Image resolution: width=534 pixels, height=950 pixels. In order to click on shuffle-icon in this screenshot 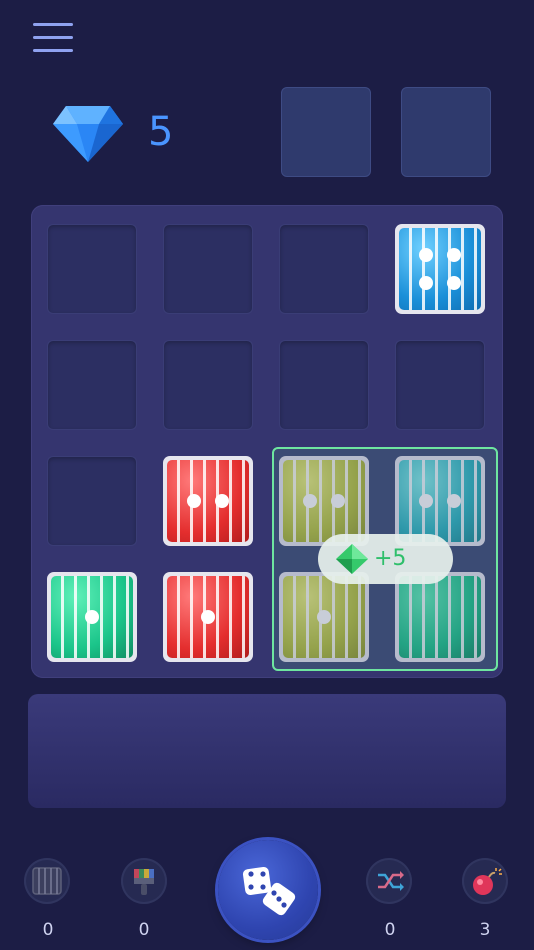, I will do `click(391, 881)`.